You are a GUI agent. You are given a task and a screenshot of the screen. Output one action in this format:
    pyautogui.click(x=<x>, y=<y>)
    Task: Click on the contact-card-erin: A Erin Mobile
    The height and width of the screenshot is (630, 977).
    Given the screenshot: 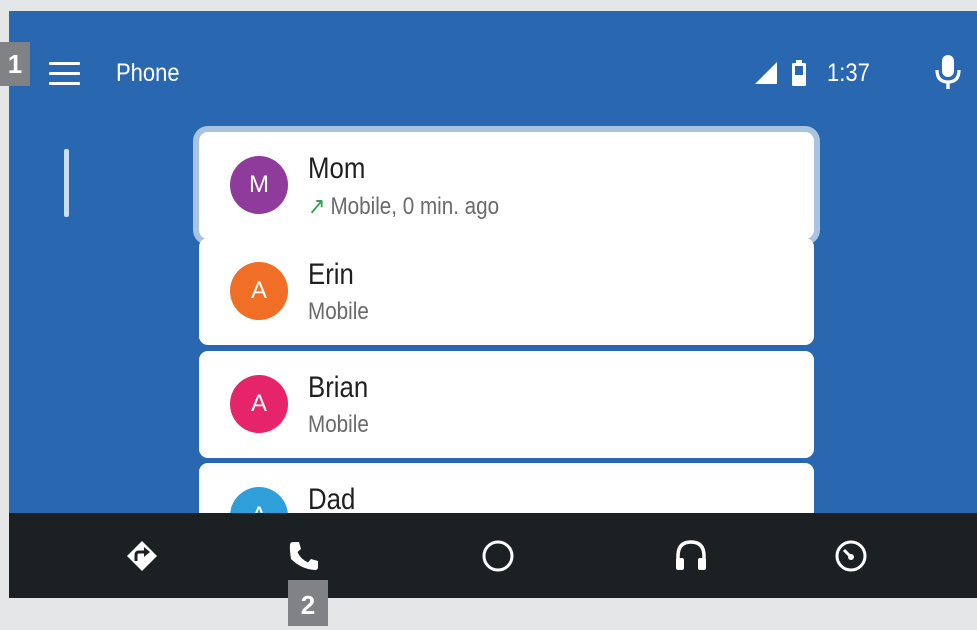 What is the action you would take?
    pyautogui.click(x=506, y=291)
    